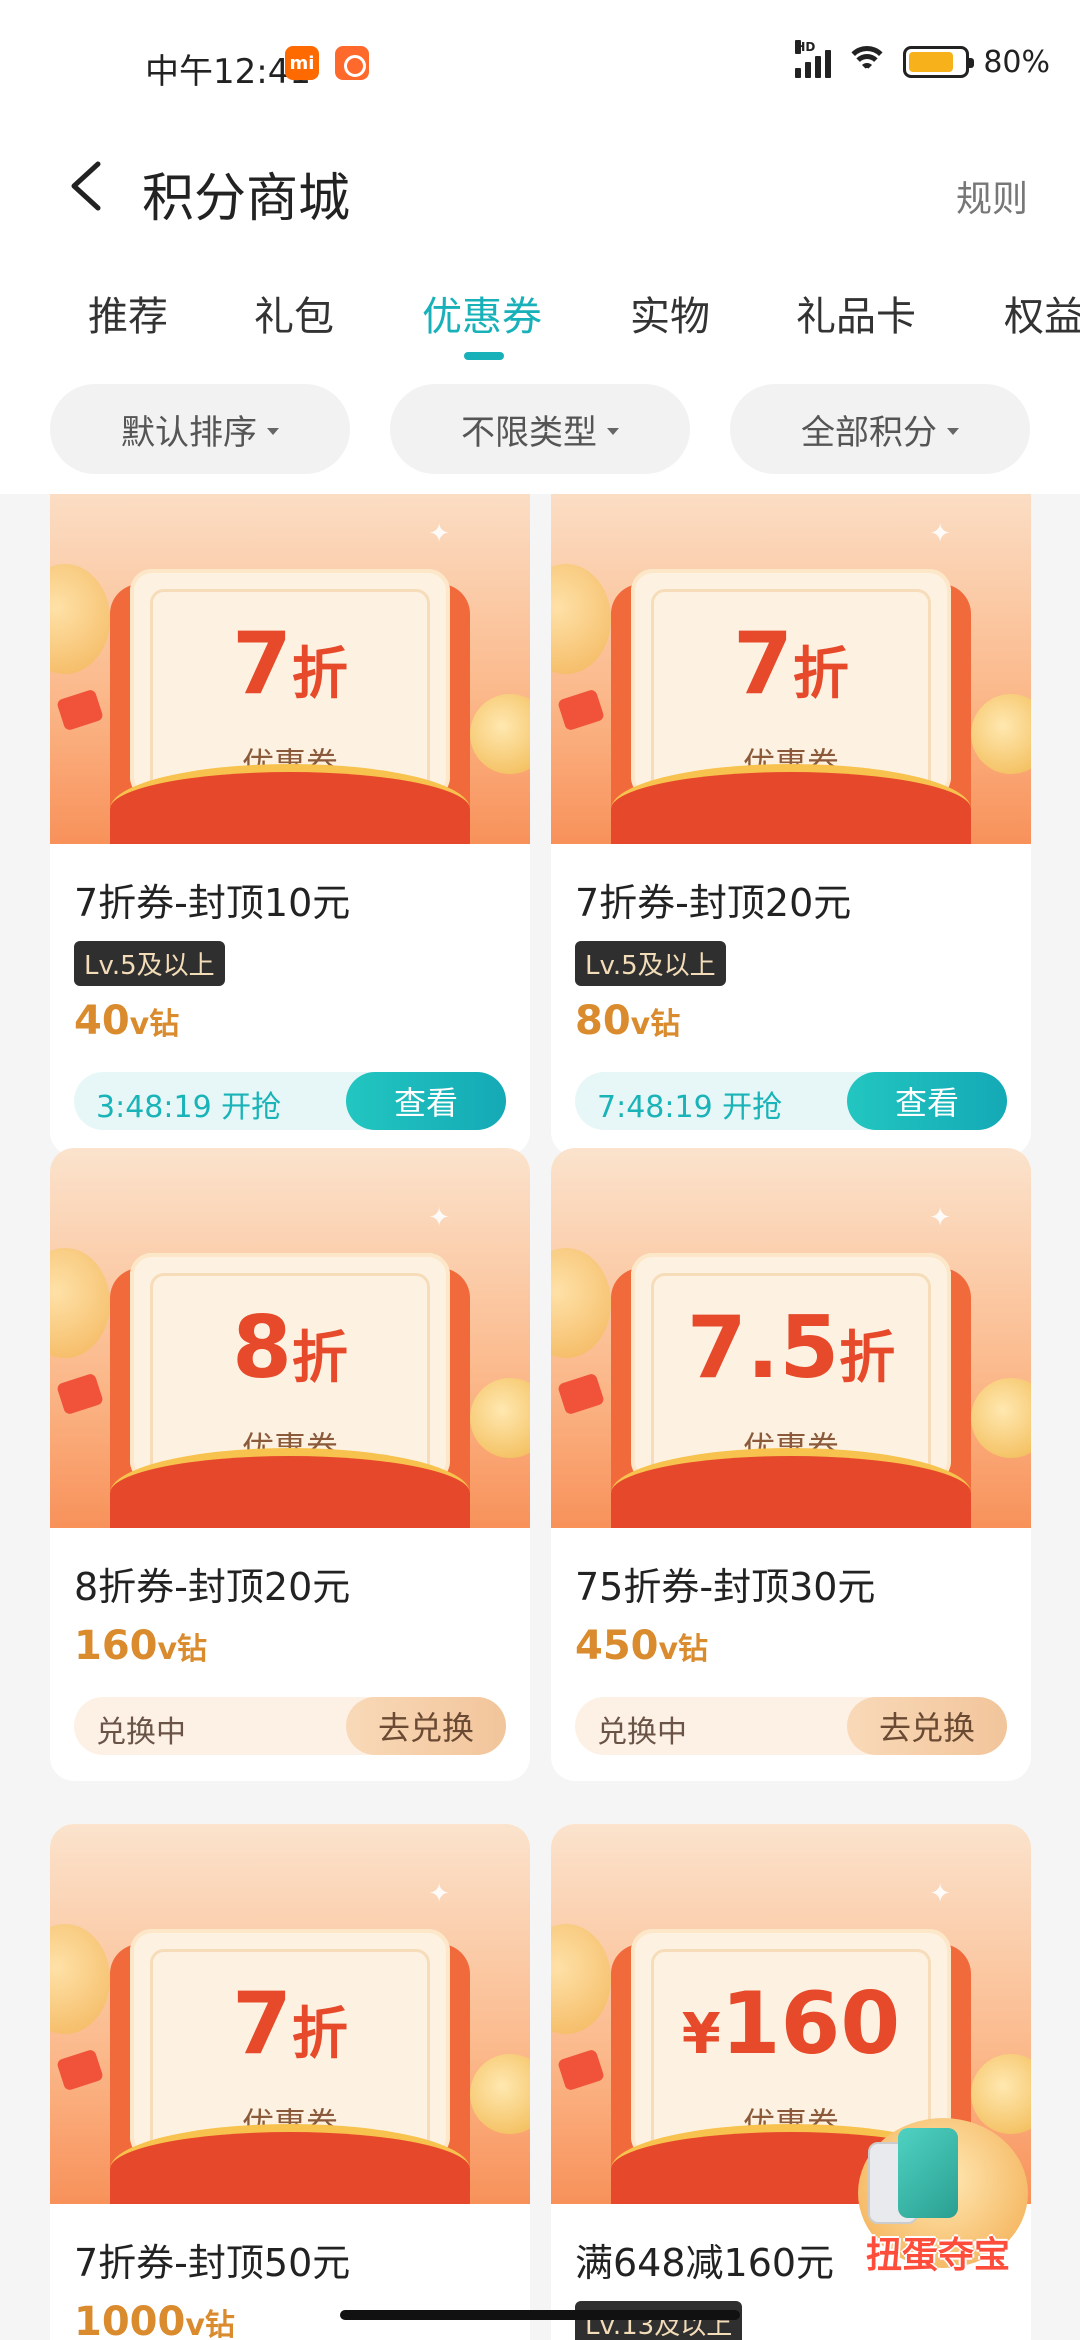  I want to click on countdown-status: 3:48:19 开抢, so click(189, 1107).